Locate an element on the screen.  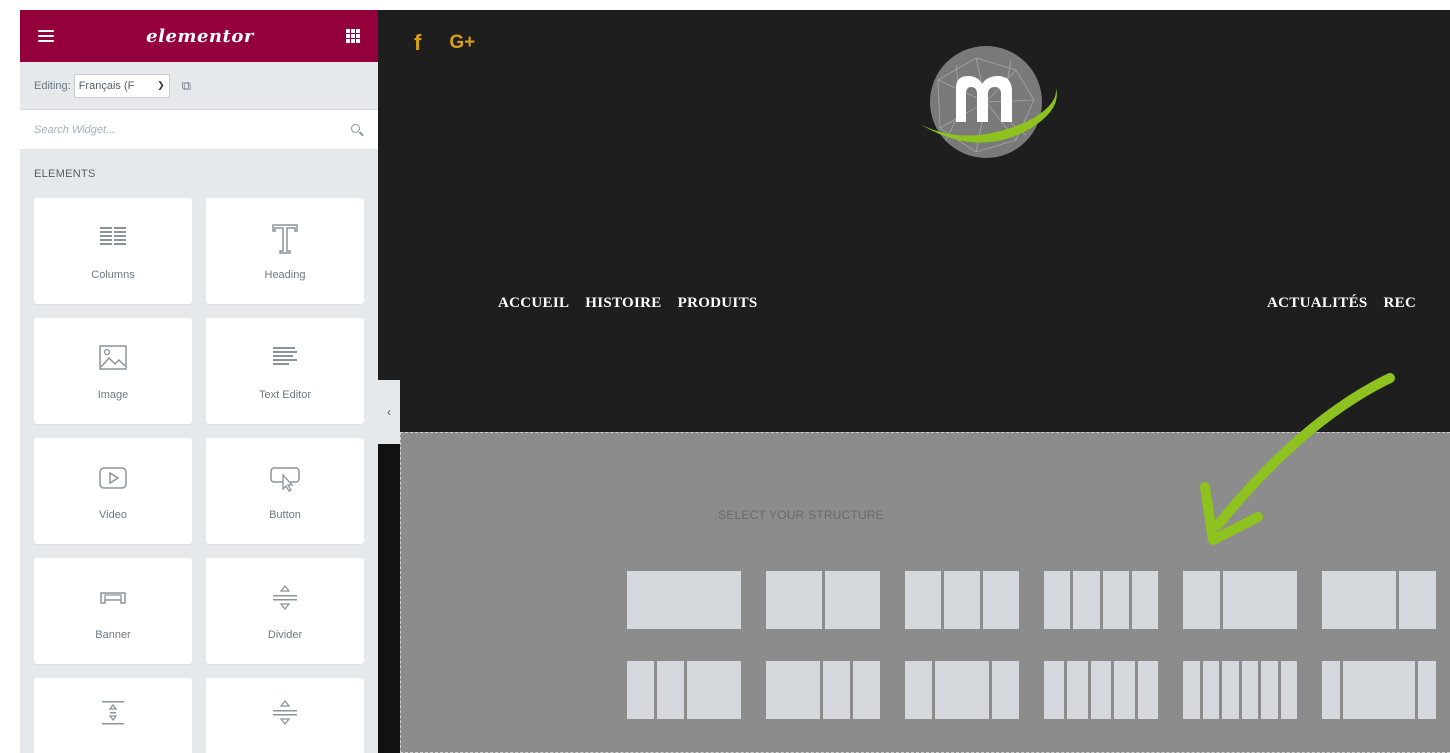
widget-divider: Divider is located at coordinates (285, 611).